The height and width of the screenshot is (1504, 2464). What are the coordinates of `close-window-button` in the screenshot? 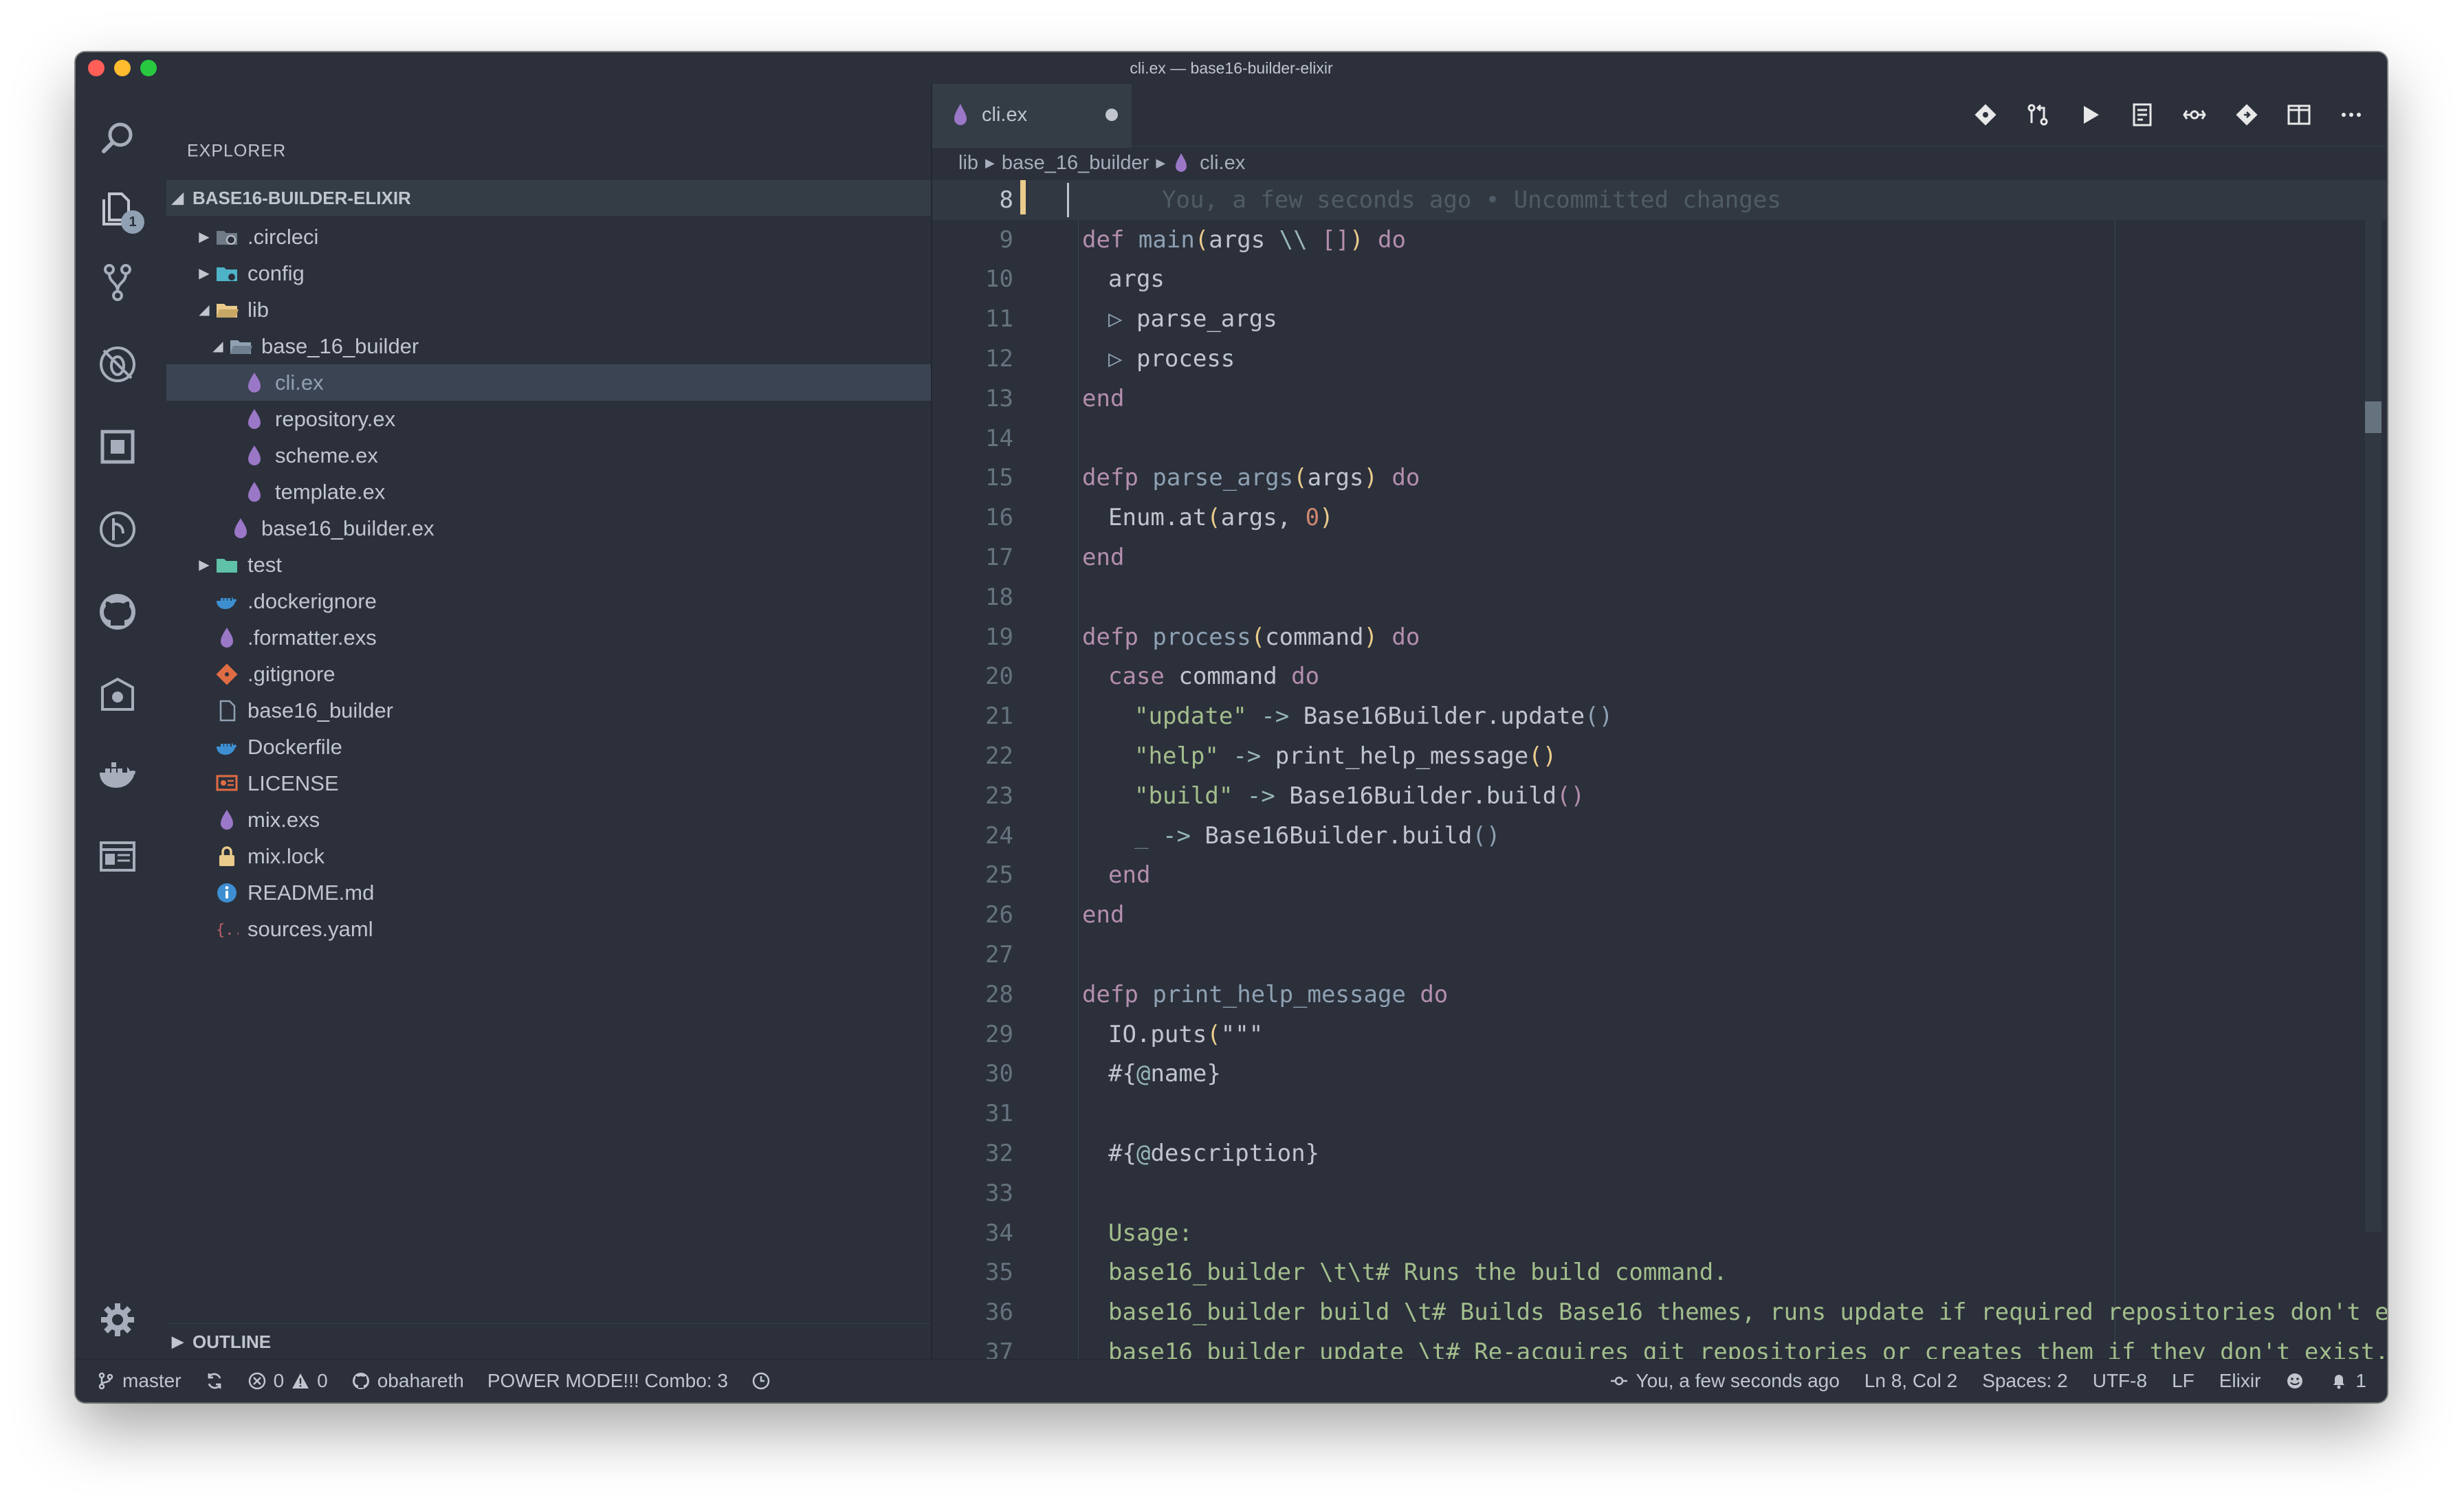 It's located at (96, 68).